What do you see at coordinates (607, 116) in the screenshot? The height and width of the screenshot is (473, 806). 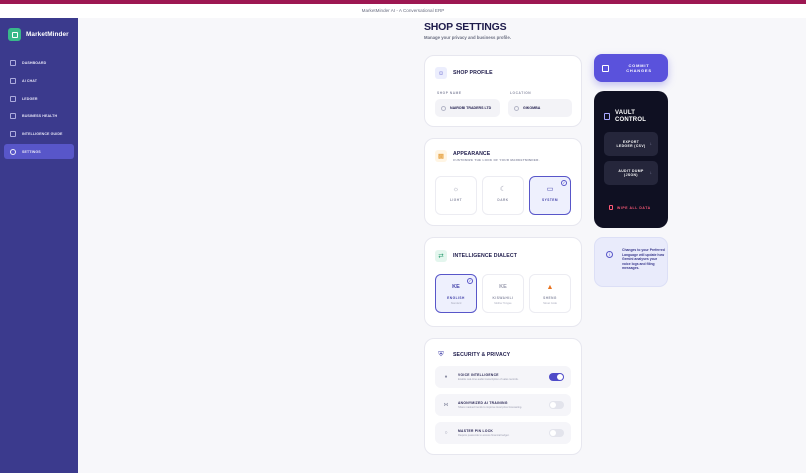 I see `database-icon` at bounding box center [607, 116].